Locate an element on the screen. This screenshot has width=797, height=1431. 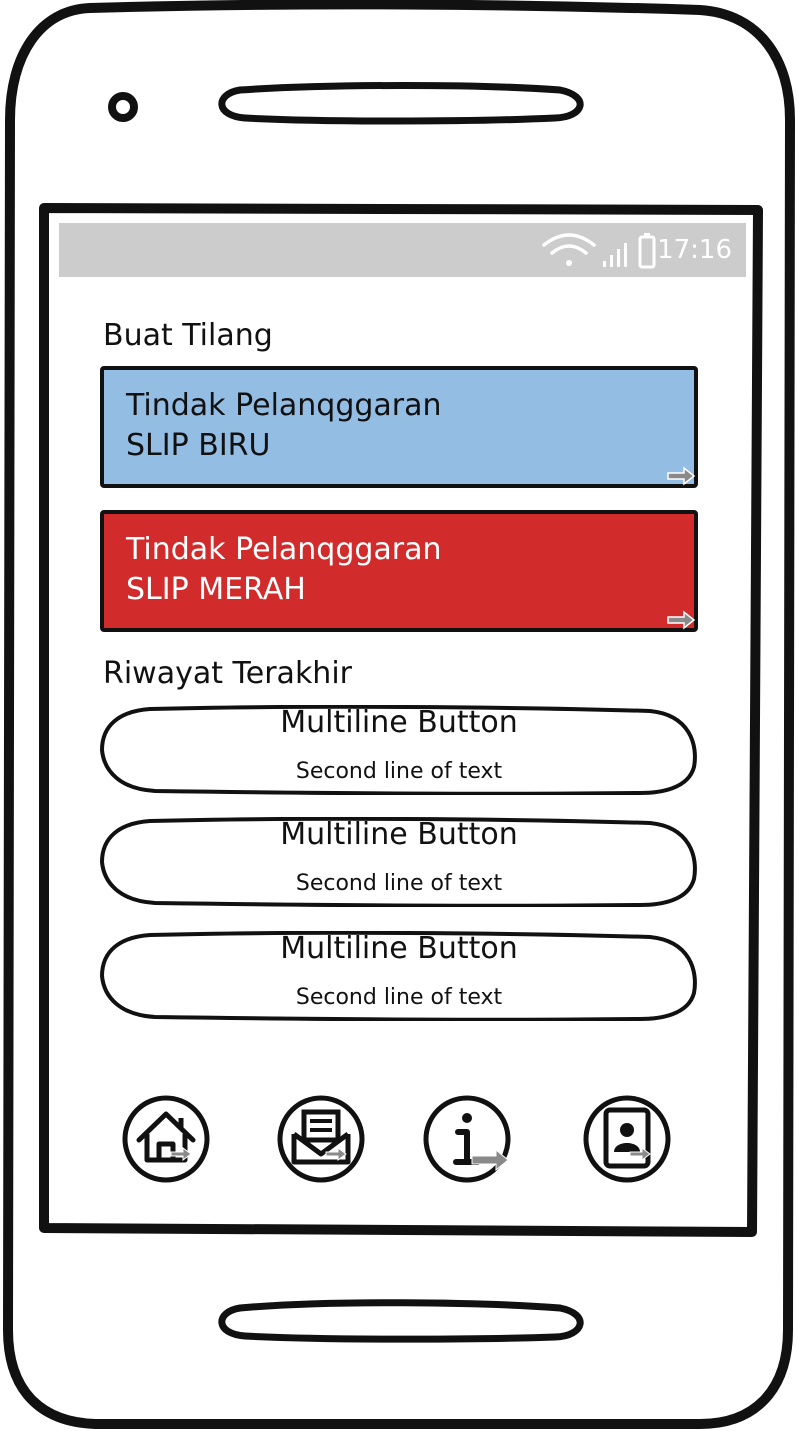
nav-contact-button is located at coordinates (627, 1139).